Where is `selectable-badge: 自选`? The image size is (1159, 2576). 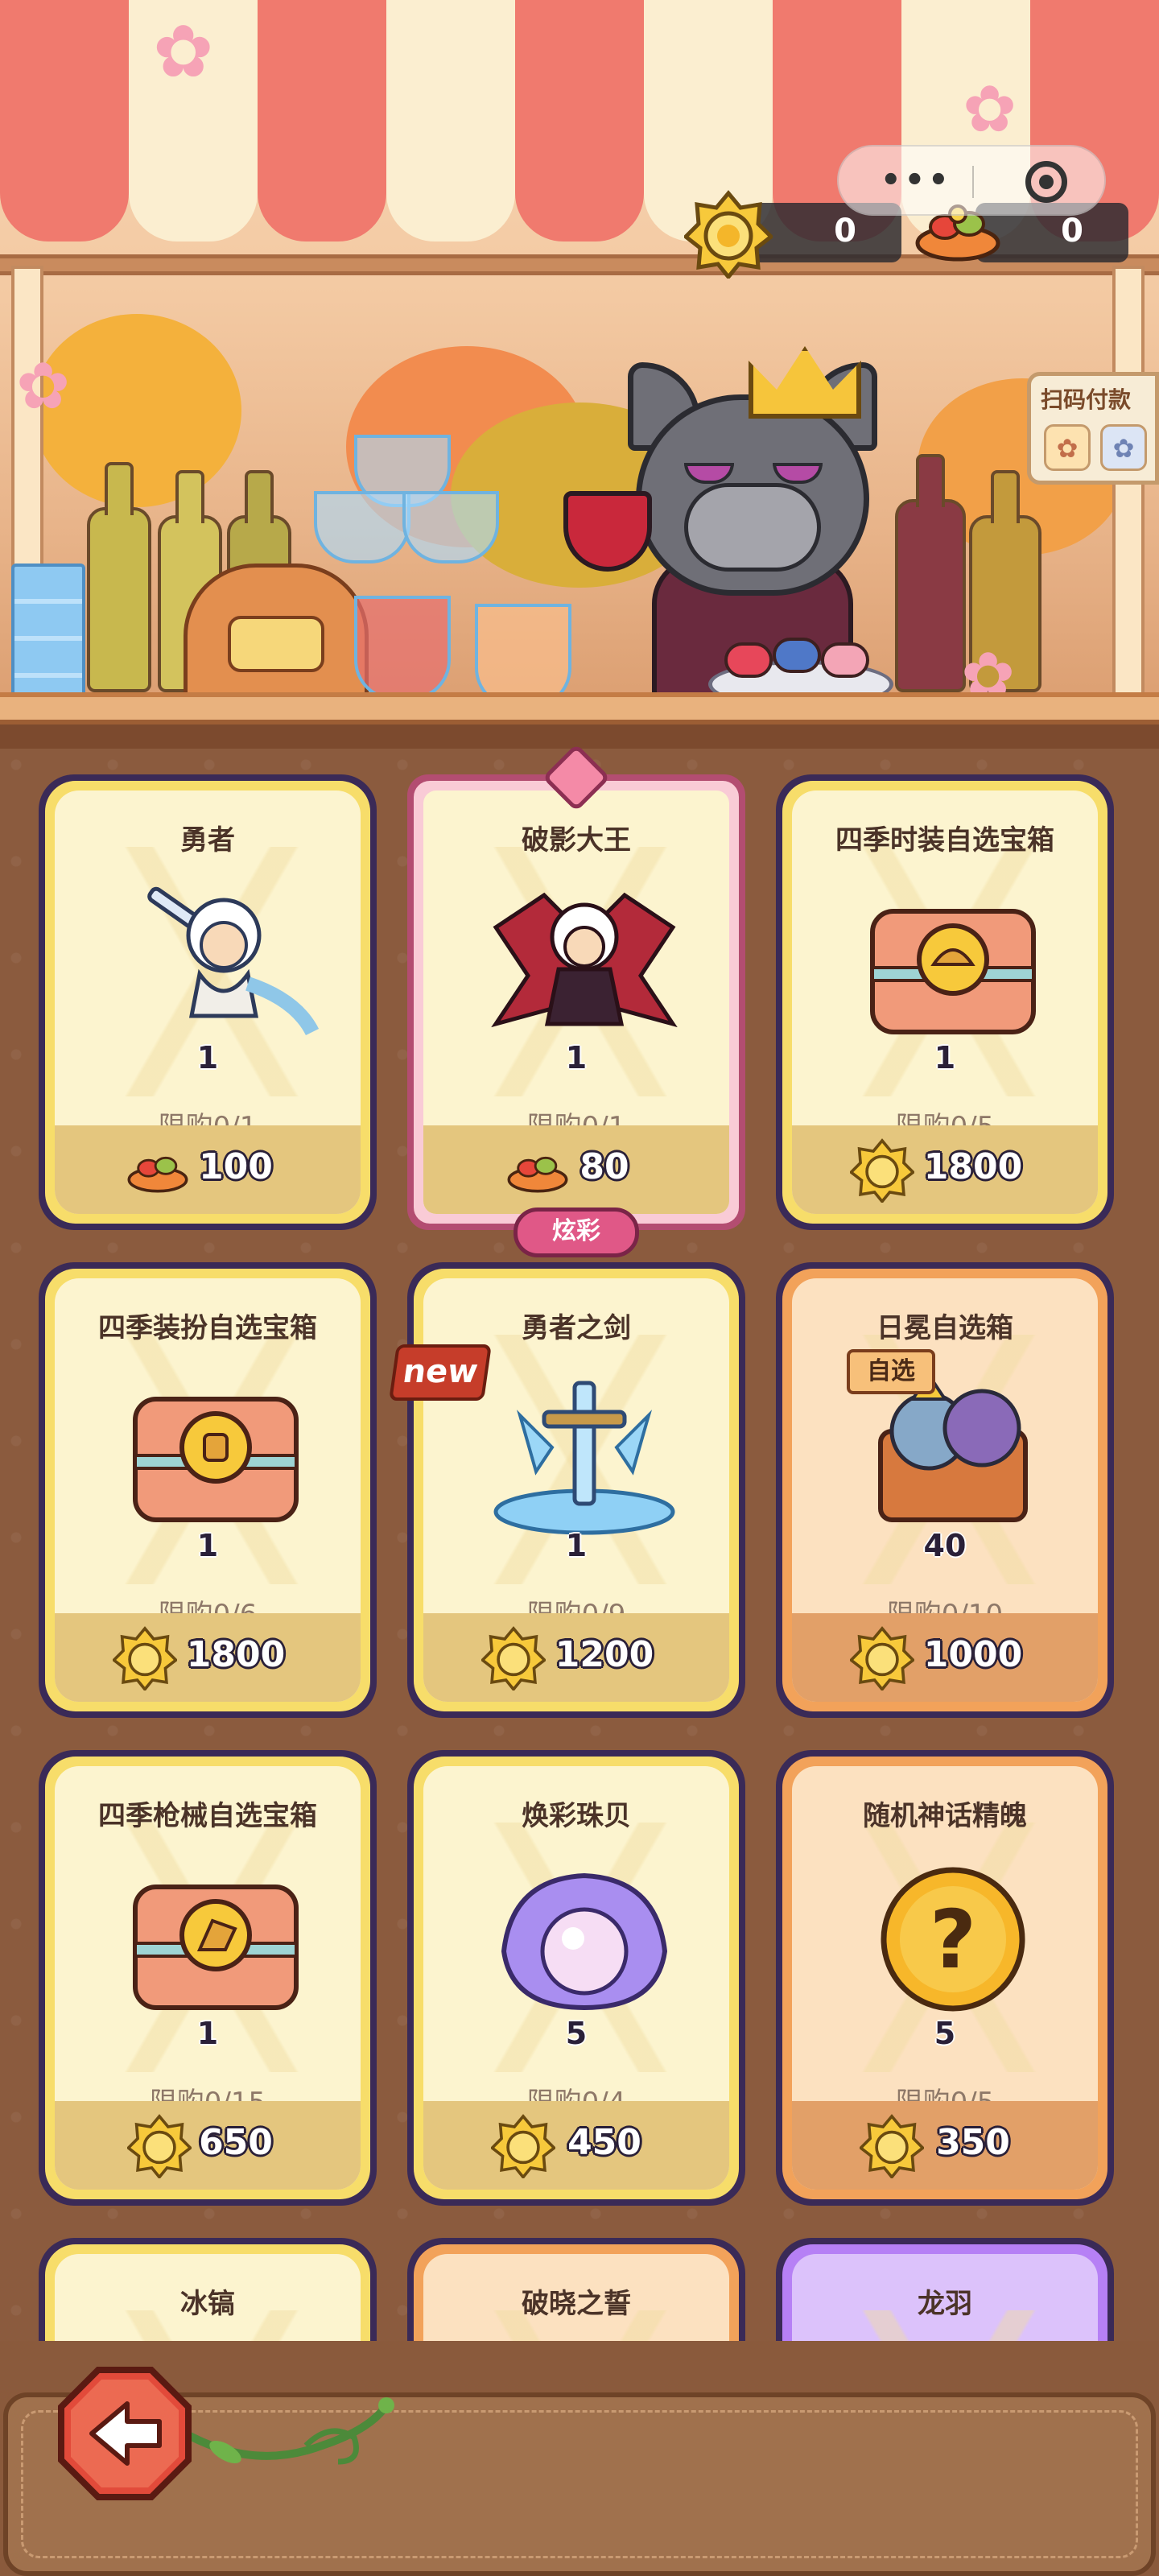
selectable-badge: 自选 is located at coordinates (891, 1371).